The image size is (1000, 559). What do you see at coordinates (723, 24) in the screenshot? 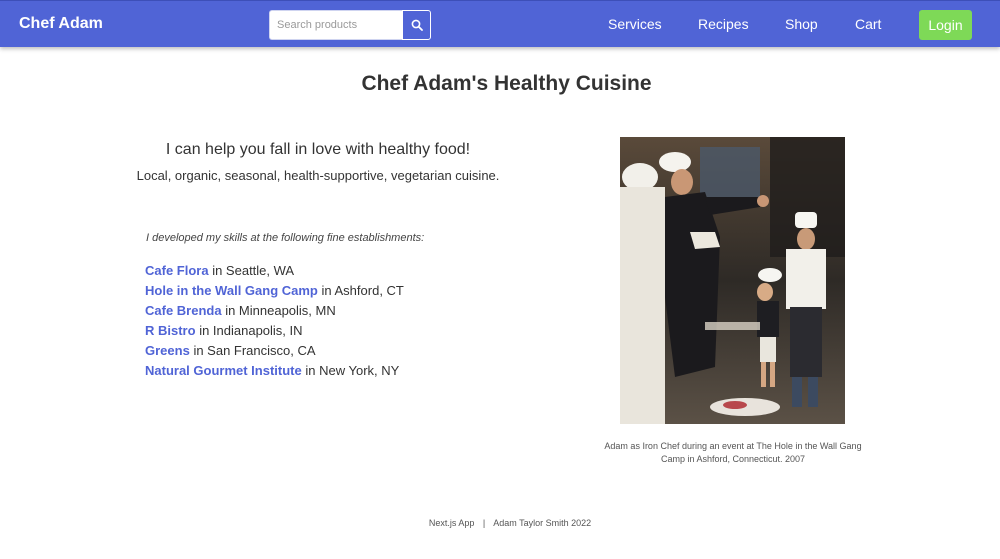
I see `nav-link-recipes: Recipes` at bounding box center [723, 24].